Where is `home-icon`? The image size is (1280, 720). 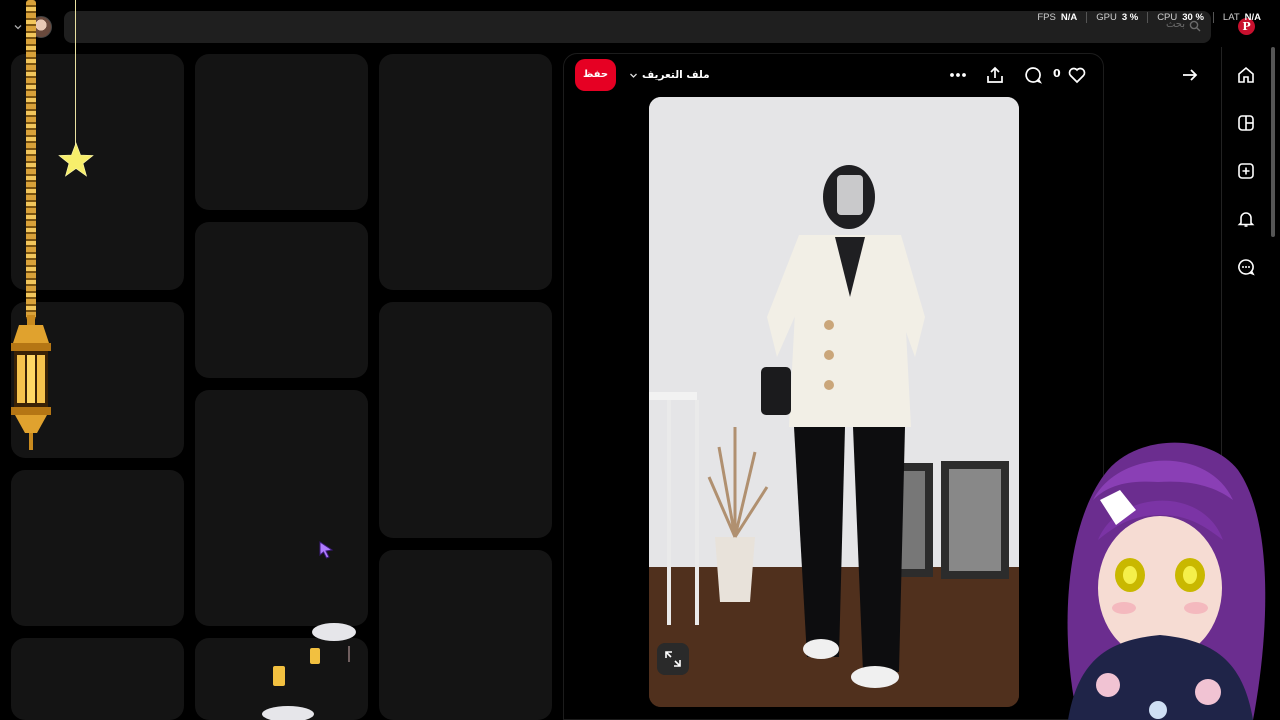 home-icon is located at coordinates (1246, 75).